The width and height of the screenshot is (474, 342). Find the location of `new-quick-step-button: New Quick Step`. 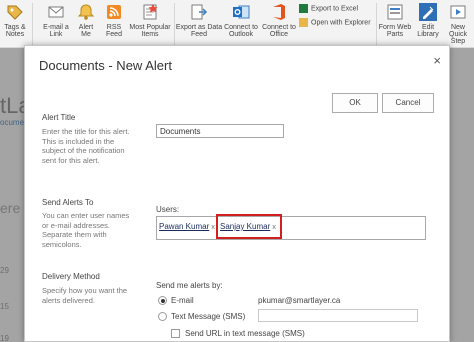

new-quick-step-button: New Quick Step is located at coordinates (458, 23).